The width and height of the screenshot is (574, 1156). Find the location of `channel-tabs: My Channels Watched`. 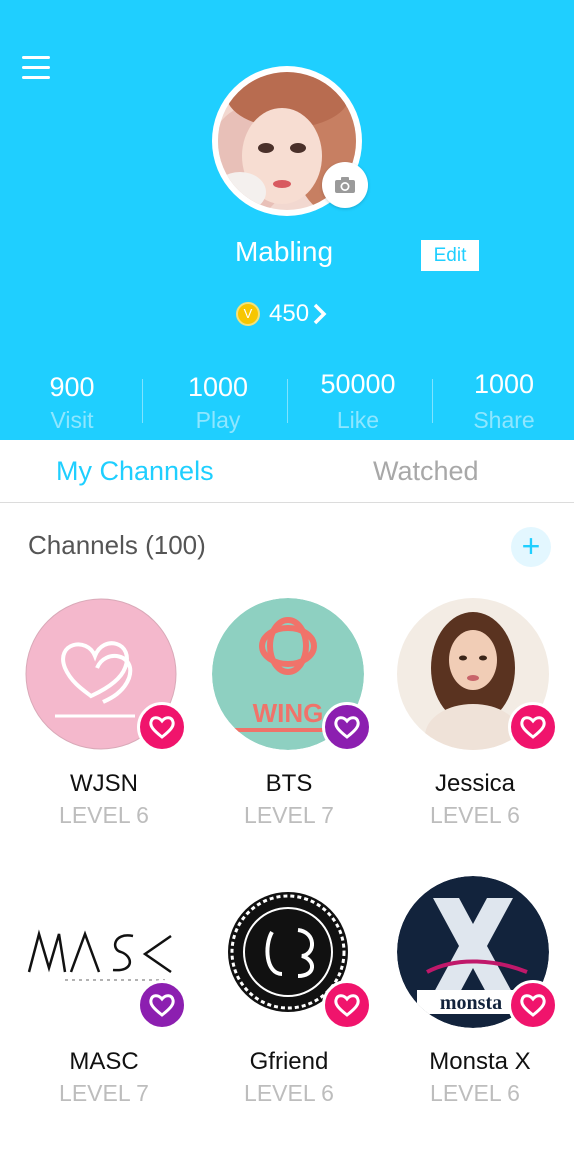

channel-tabs: My Channels Watched is located at coordinates (287, 471).